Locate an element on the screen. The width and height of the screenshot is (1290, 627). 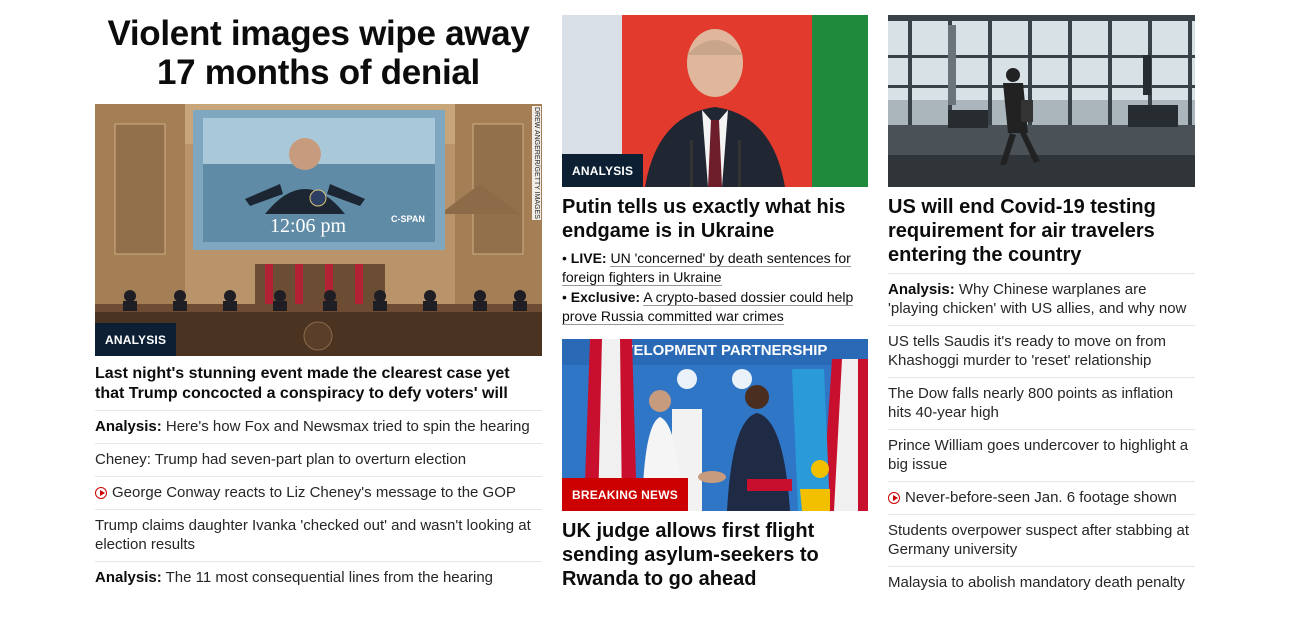
screen-time: 12:06 pm is located at coordinates (308, 226).